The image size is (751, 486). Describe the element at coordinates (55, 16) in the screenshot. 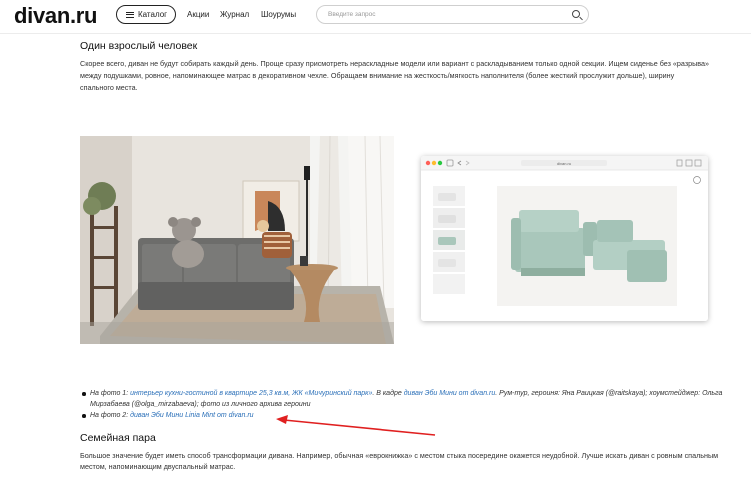

I see `site-logo: divan.ru` at that location.